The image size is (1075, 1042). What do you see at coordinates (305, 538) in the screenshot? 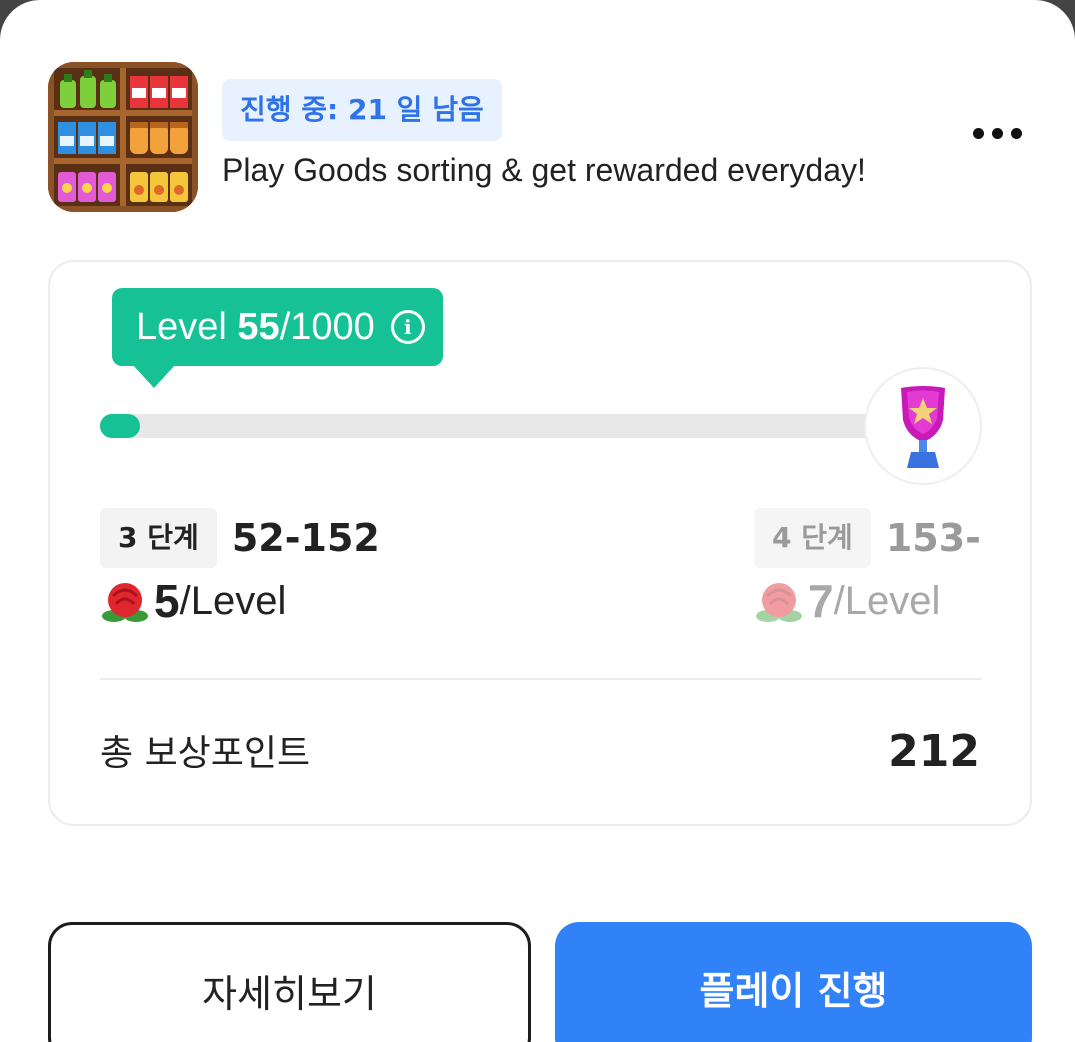
I see `tier-range-current: 52-152` at bounding box center [305, 538].